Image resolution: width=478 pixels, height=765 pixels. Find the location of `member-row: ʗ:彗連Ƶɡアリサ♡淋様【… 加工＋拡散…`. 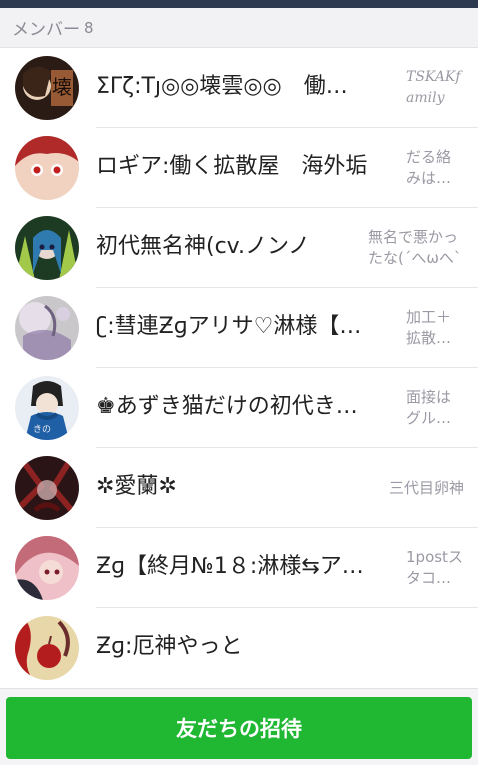

member-row: ʗ:彗連Ƶɡアリサ♡淋様【… 加工＋拡散… is located at coordinates (239, 328).